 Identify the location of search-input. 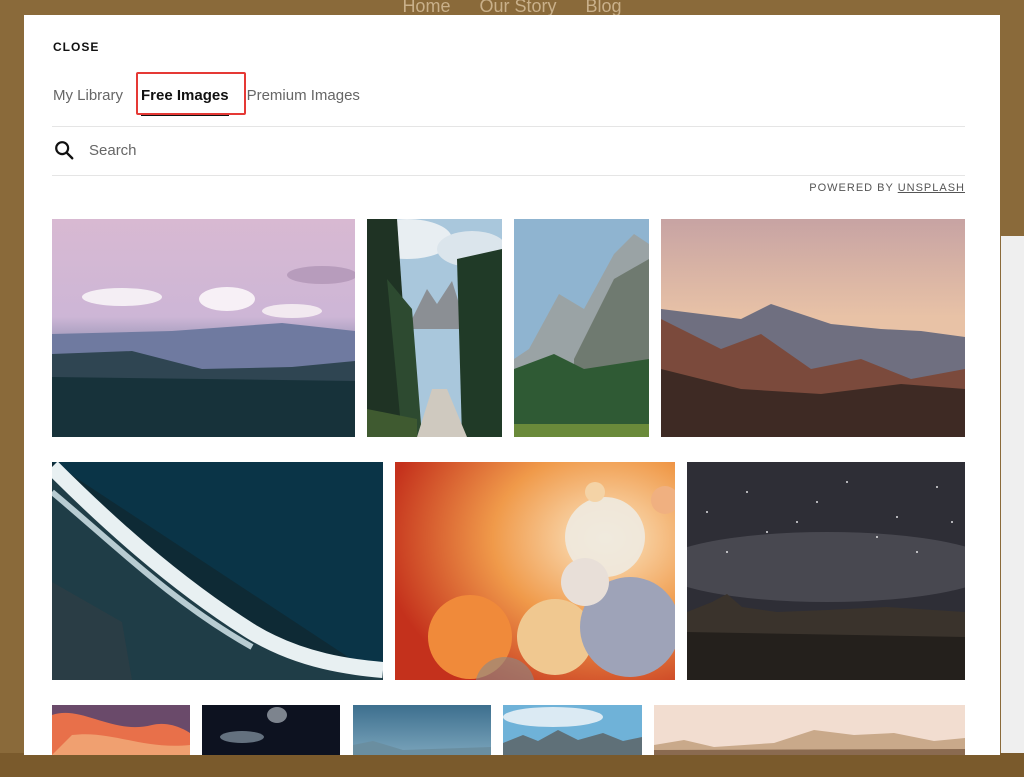
(439, 150).